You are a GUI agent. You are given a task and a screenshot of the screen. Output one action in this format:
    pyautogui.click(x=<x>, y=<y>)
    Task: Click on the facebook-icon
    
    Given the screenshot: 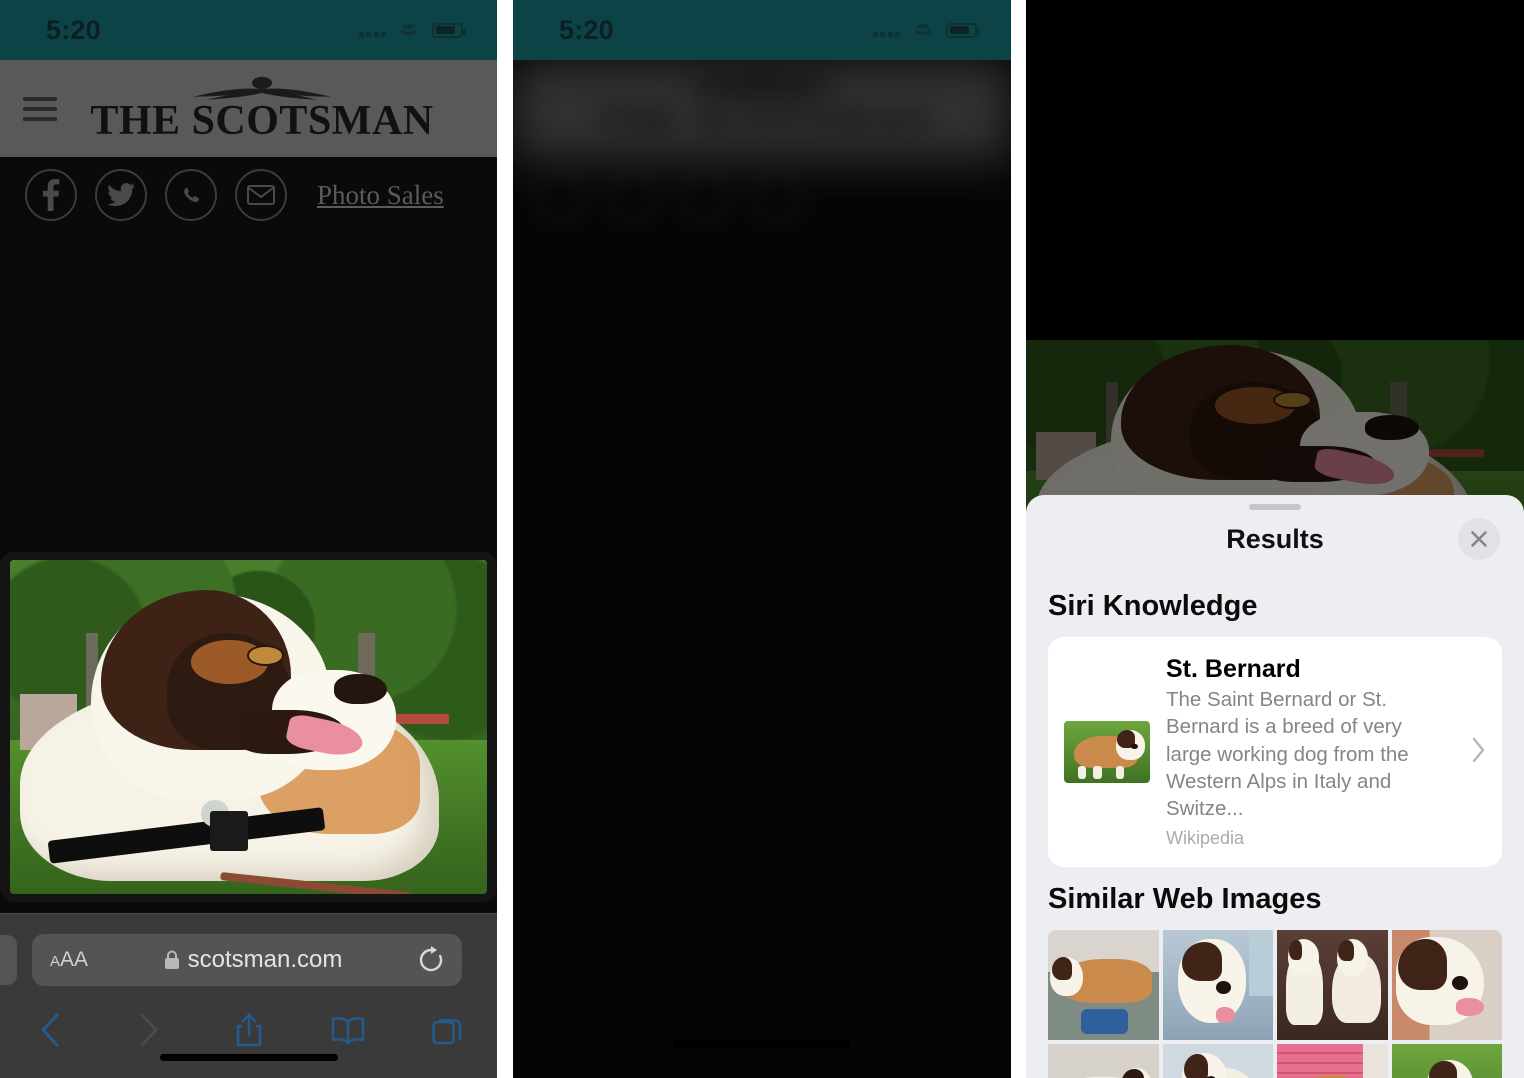 What is the action you would take?
    pyautogui.click(x=51, y=195)
    